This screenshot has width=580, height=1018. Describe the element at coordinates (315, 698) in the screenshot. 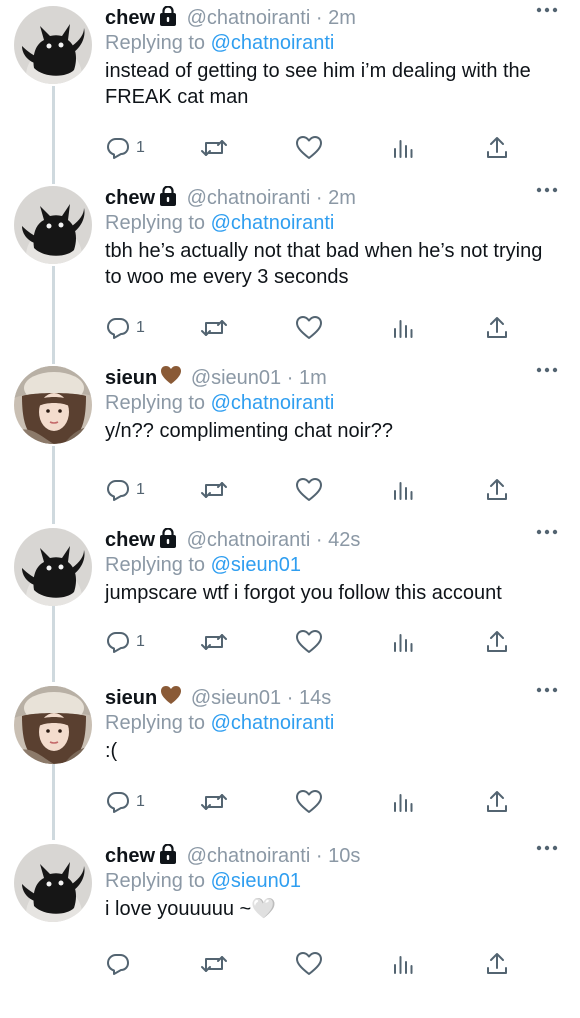

I see `timestamp: 14s` at that location.